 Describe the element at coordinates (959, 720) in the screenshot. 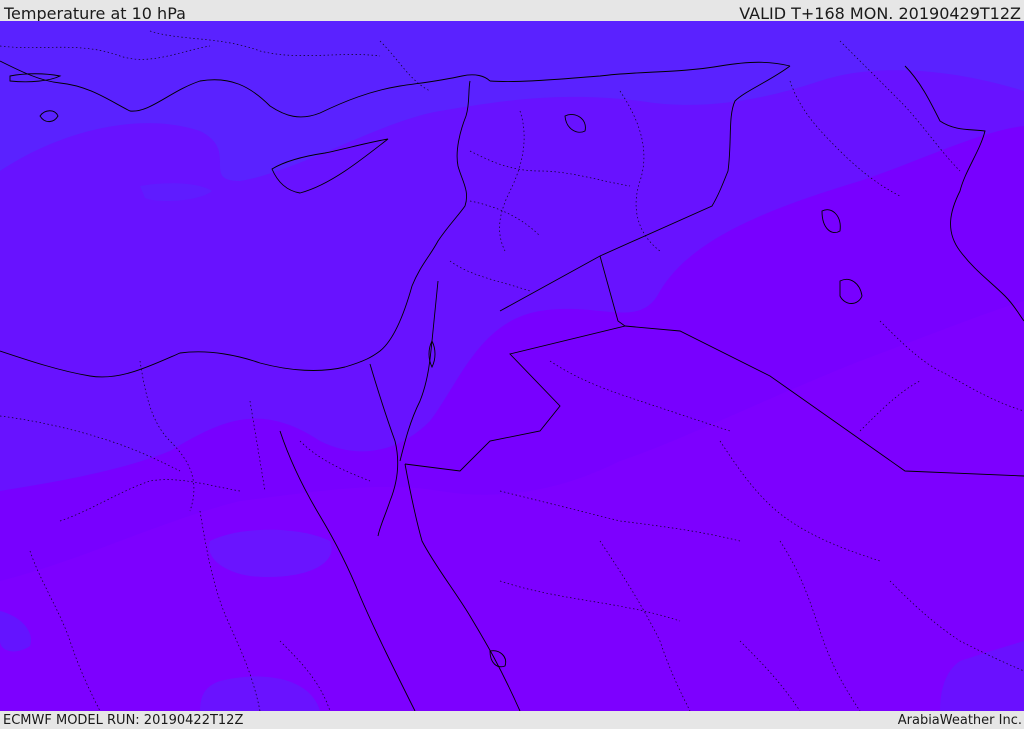

I see `provider-label: ArabiaWeather Inc.` at that location.